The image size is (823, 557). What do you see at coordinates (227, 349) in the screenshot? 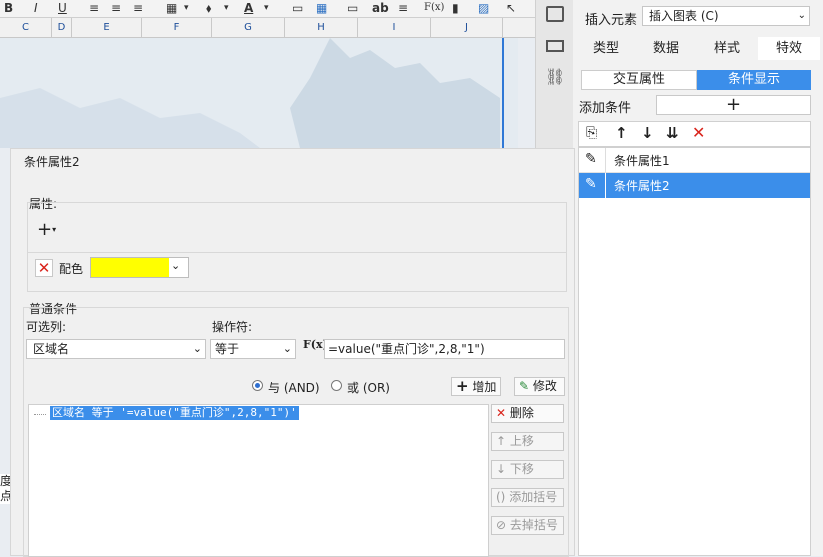
I see `operator-select-value: 等于` at bounding box center [227, 349].